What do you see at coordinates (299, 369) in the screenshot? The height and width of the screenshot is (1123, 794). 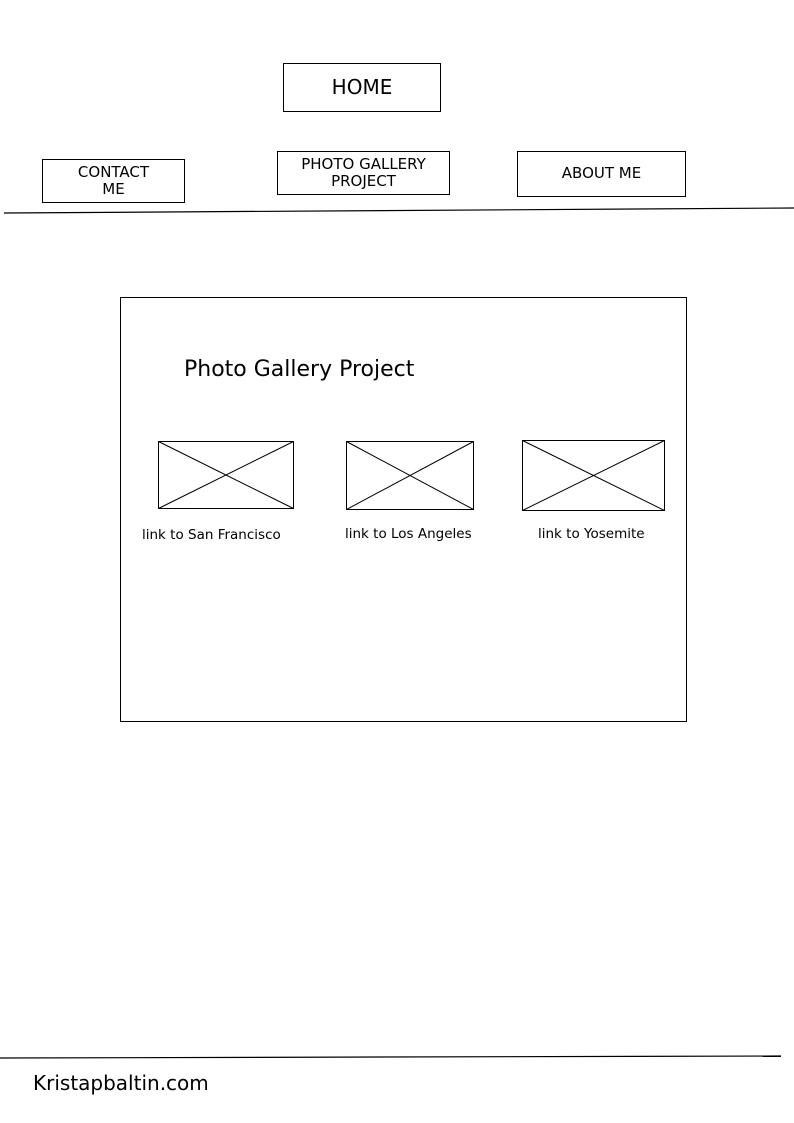 I see `page-title: Photo Gallery Project` at bounding box center [299, 369].